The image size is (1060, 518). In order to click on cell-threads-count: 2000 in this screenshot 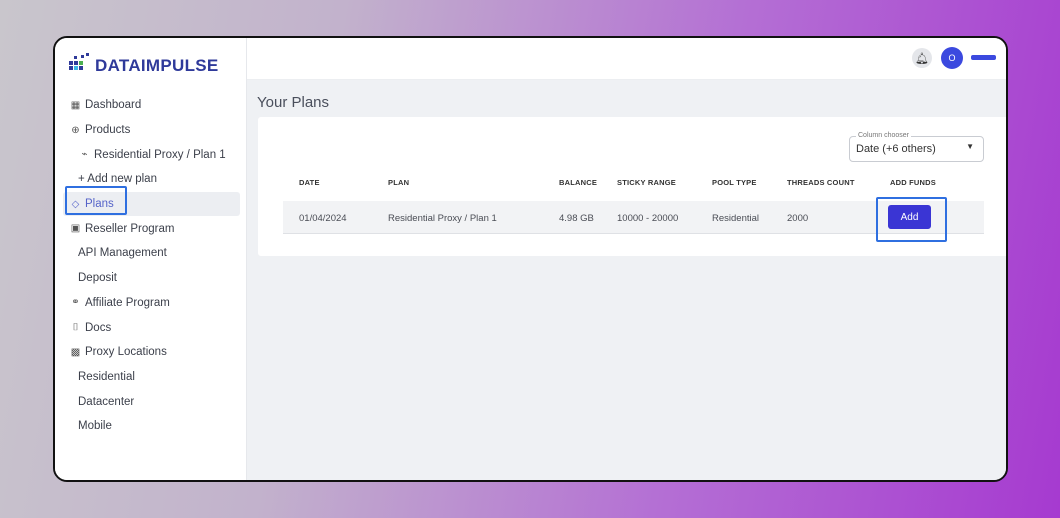, I will do `click(798, 218)`.